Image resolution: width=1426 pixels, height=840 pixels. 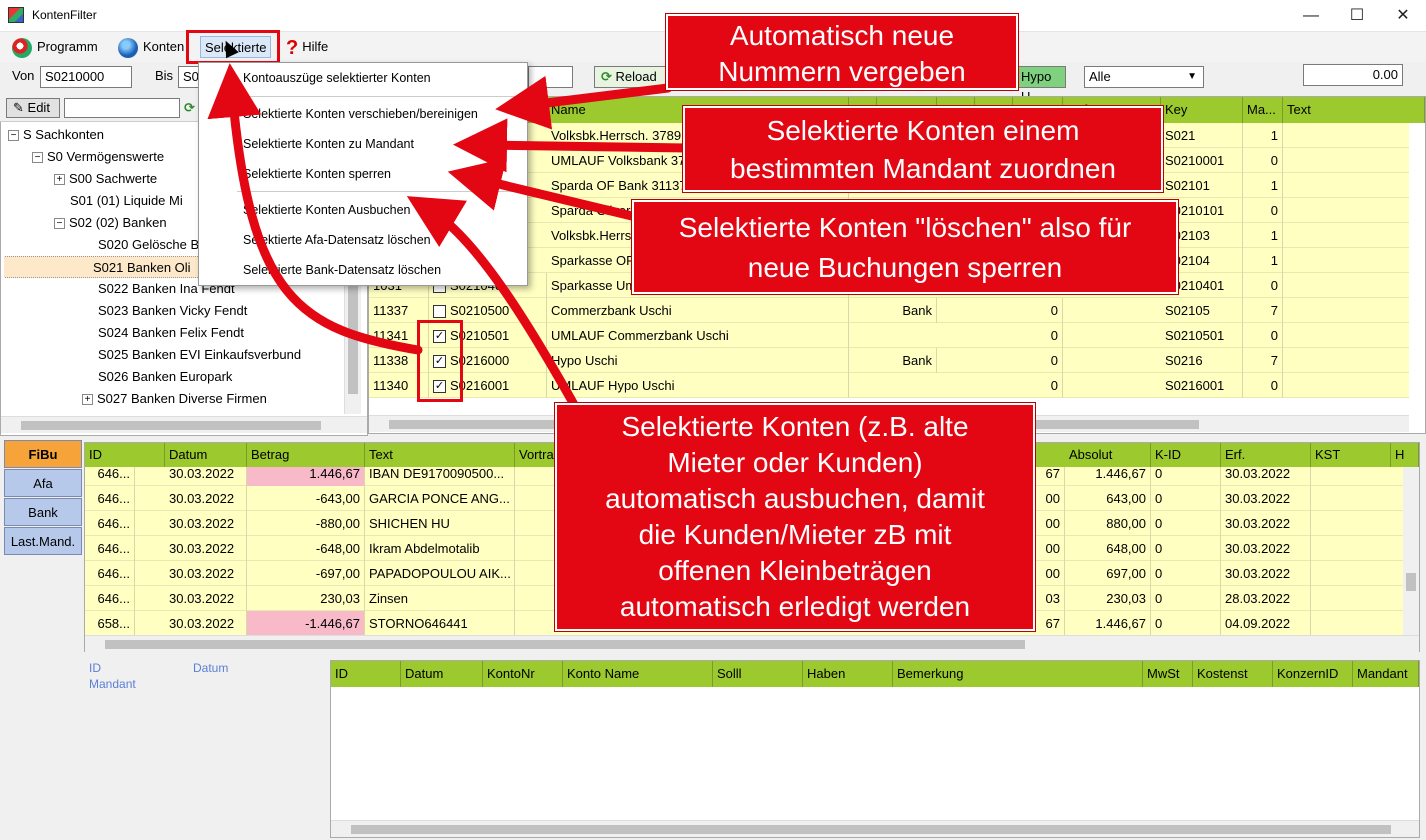 I want to click on arrow-neue-nummern, so click(x=584, y=102).